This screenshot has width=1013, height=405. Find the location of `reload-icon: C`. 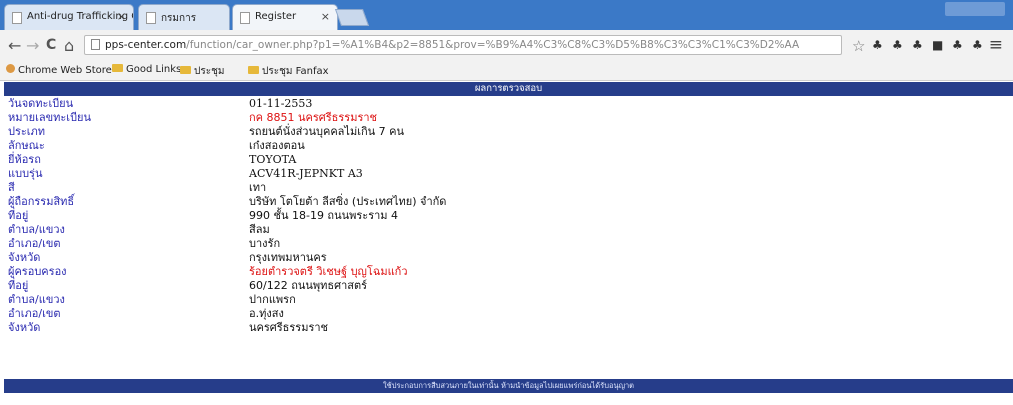

reload-icon: C is located at coordinates (51, 45).